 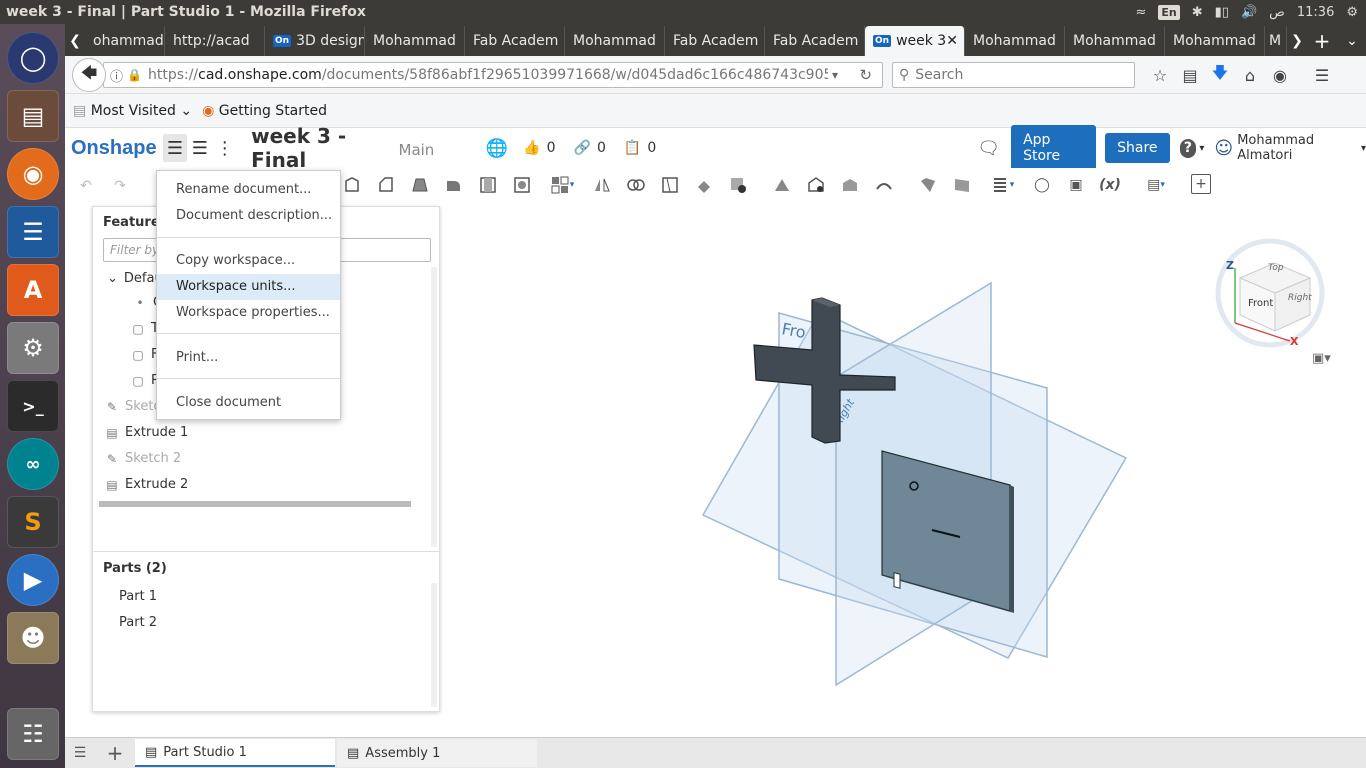 What do you see at coordinates (1223, 148) in the screenshot?
I see `avatar: ☺` at bounding box center [1223, 148].